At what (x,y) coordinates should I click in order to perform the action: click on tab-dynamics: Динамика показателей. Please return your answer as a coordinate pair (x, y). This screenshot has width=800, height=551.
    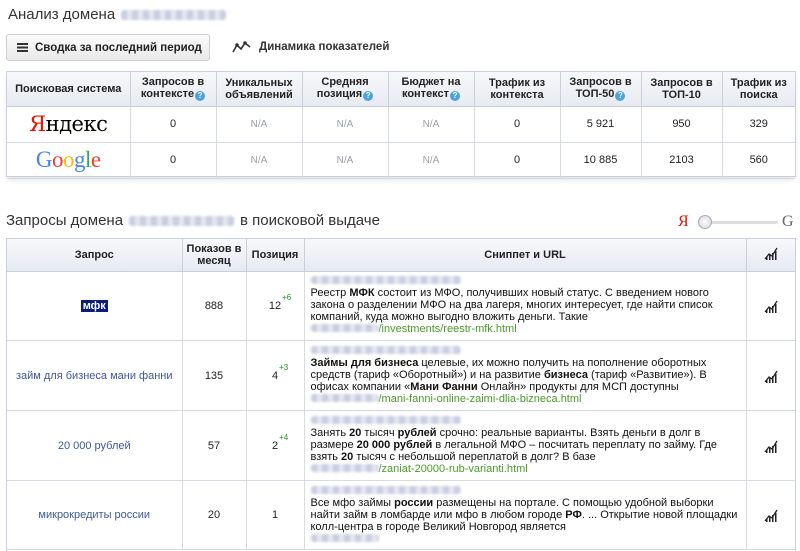
    Looking at the image, I should click on (310, 47).